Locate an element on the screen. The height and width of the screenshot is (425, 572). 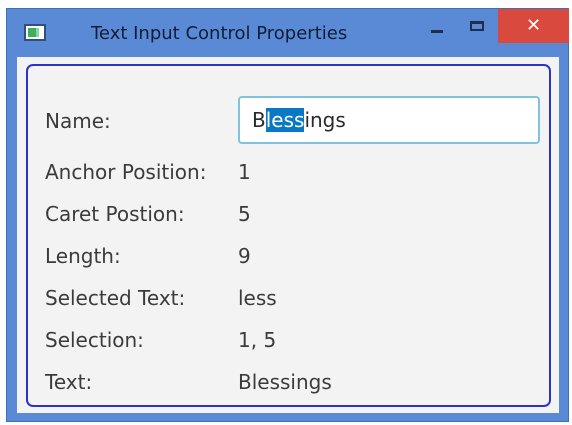
maximize-icon is located at coordinates (477, 26).